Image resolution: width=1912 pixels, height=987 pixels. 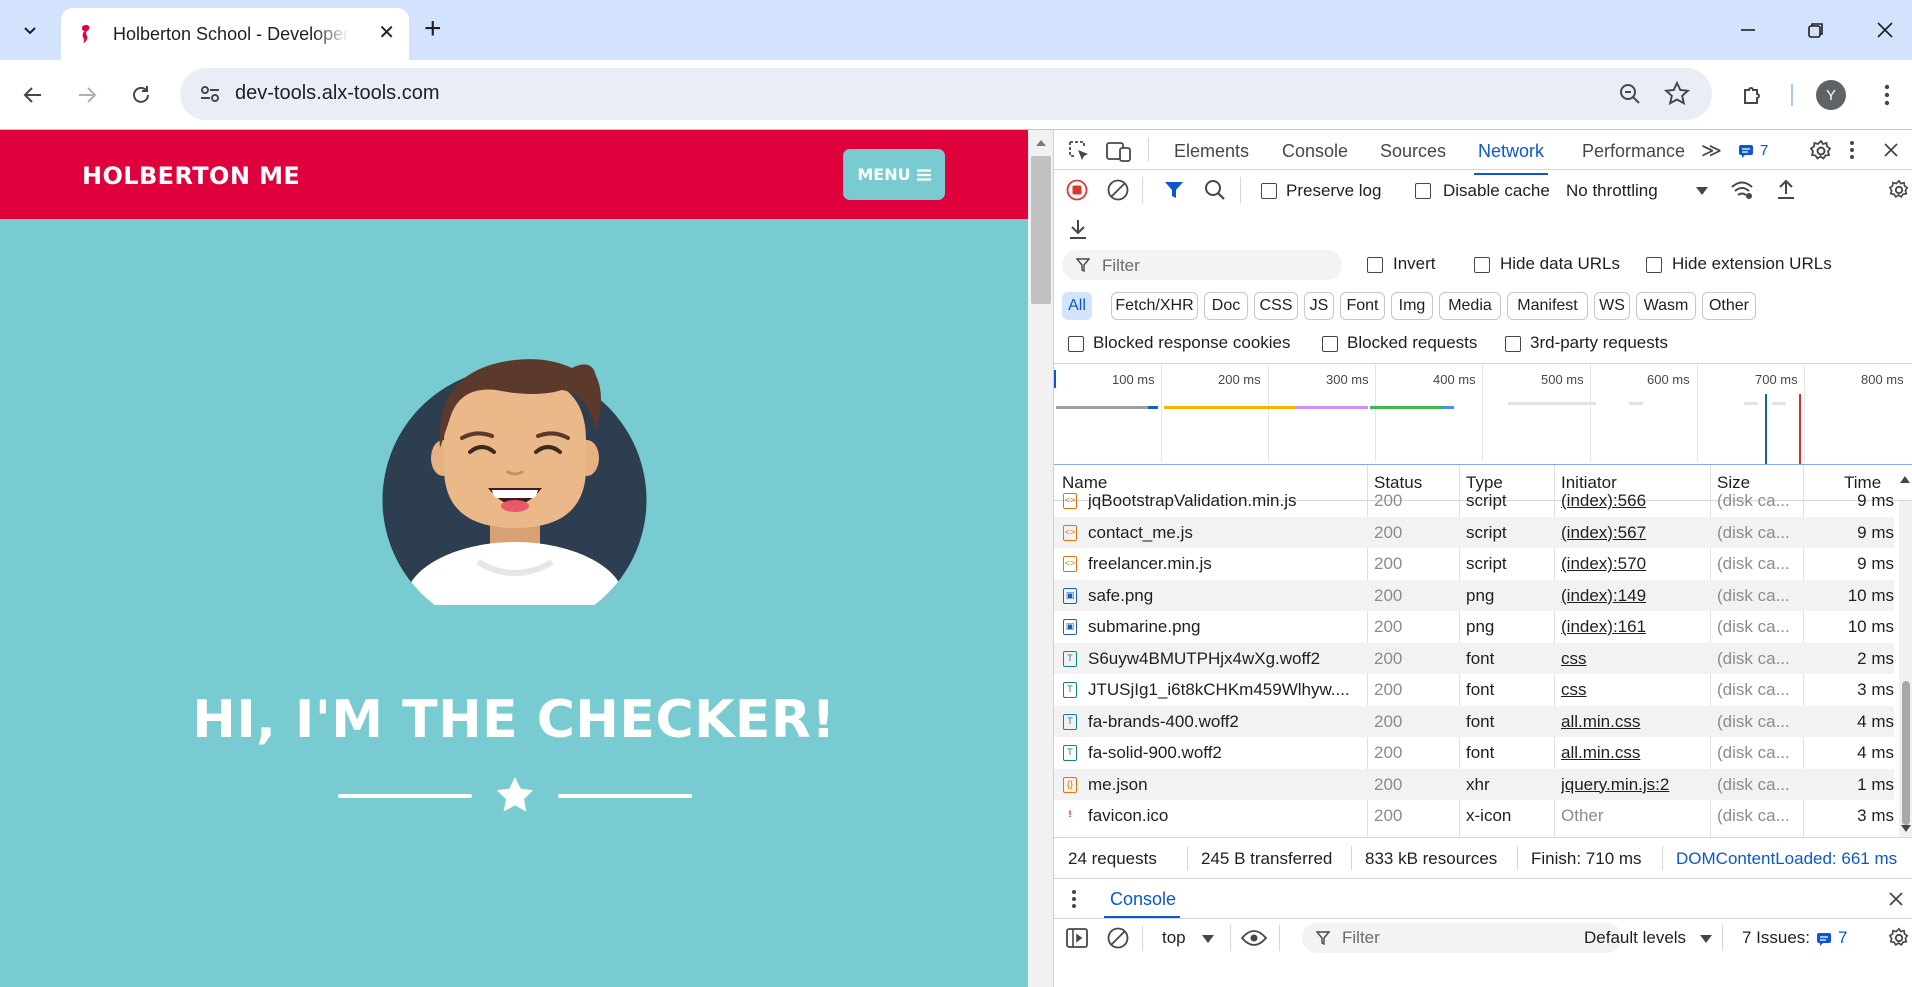 I want to click on cell-initiator: (index):567, so click(x=1633, y=533).